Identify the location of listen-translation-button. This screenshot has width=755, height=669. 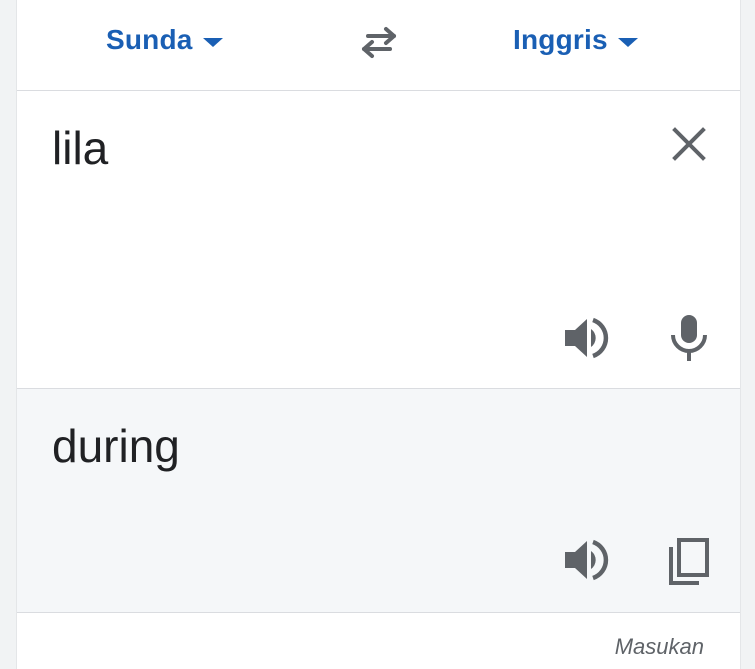
(588, 560).